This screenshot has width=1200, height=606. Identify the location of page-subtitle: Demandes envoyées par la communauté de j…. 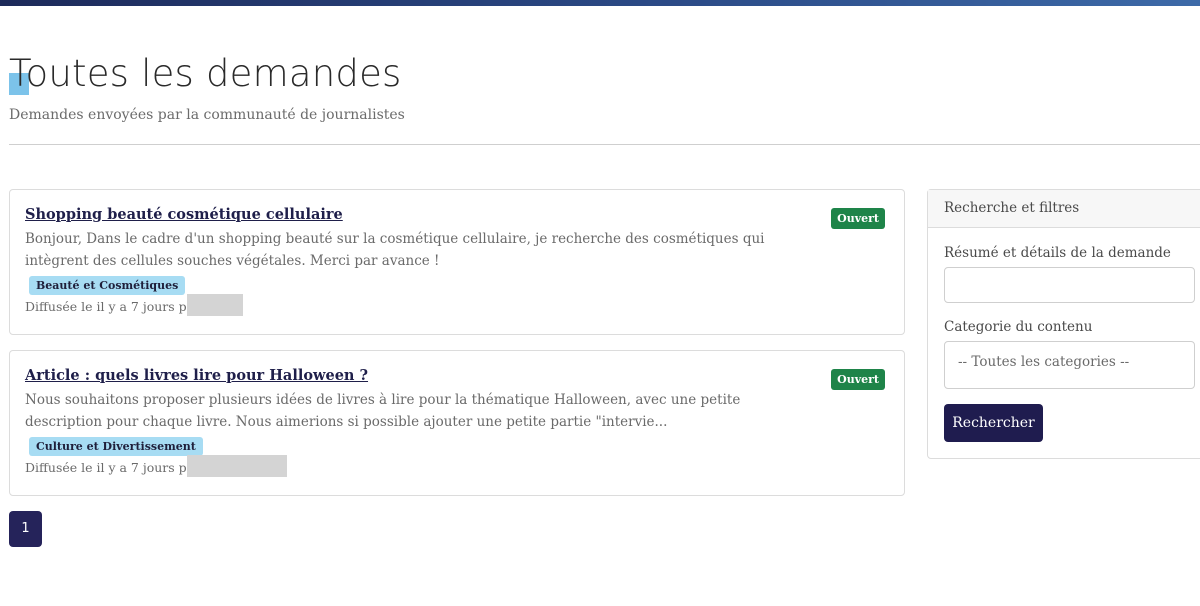
(207, 115).